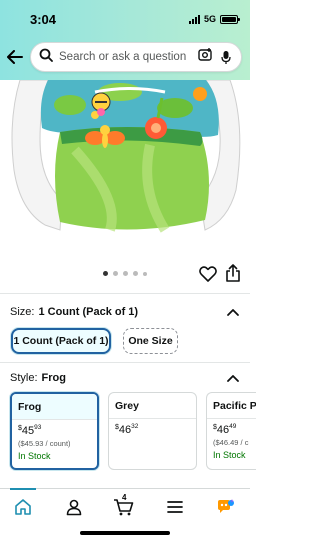 This screenshot has height=541, width=320. Describe the element at coordinates (231, 406) in the screenshot. I see `style-card-name: Pacific Pe` at that location.